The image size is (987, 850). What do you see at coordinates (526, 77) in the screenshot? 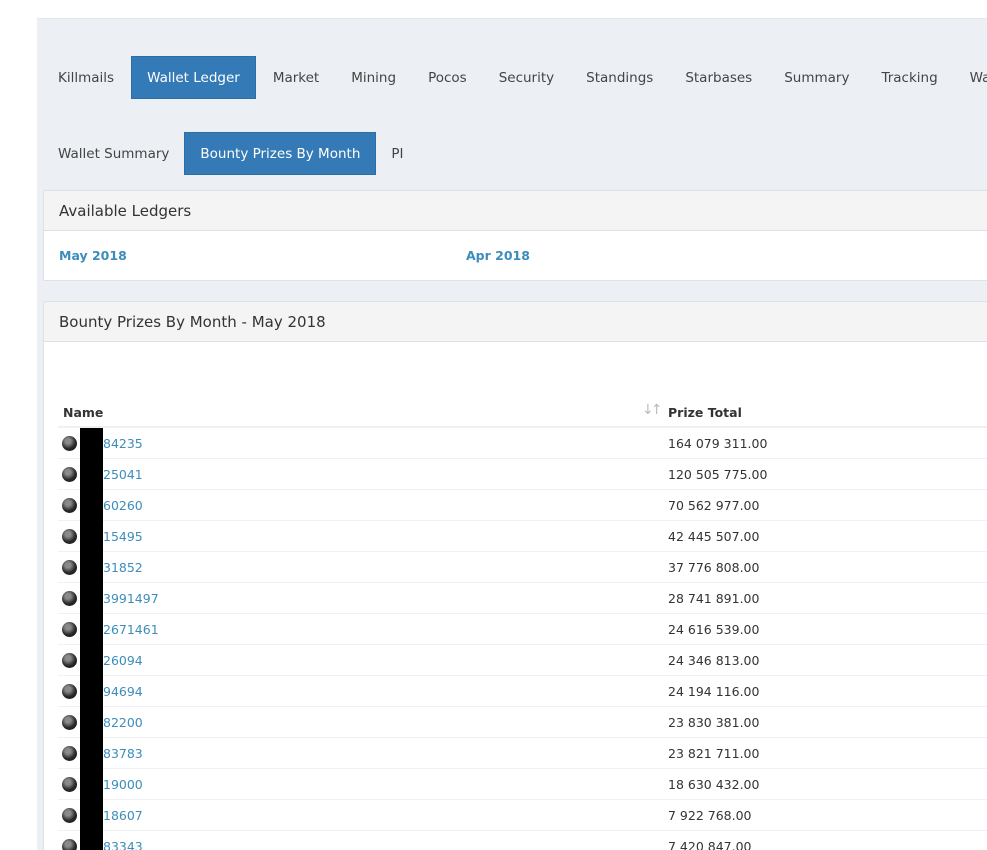
I see `tab-security: Security` at bounding box center [526, 77].